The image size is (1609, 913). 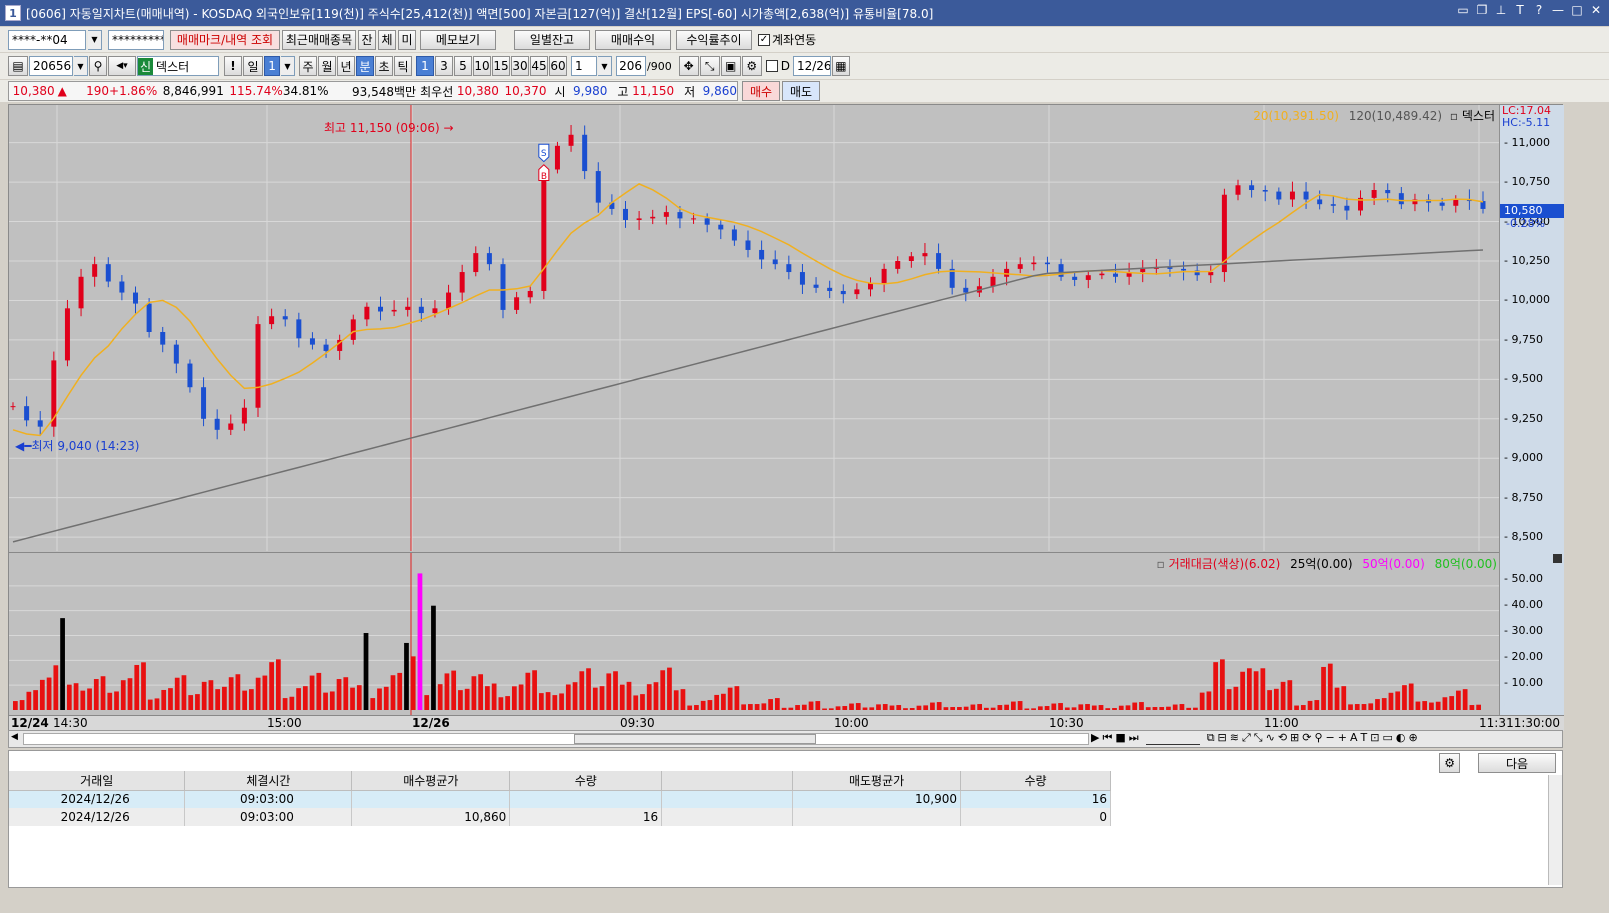 What do you see at coordinates (136, 39) in the screenshot?
I see `password-input: *********` at bounding box center [136, 39].